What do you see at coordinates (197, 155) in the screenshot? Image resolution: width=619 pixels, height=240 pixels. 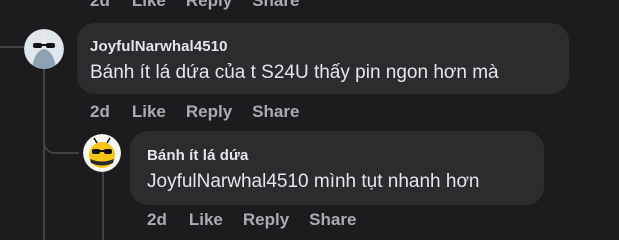 I see `comment-author: Bánh ít lá dứa` at bounding box center [197, 155].